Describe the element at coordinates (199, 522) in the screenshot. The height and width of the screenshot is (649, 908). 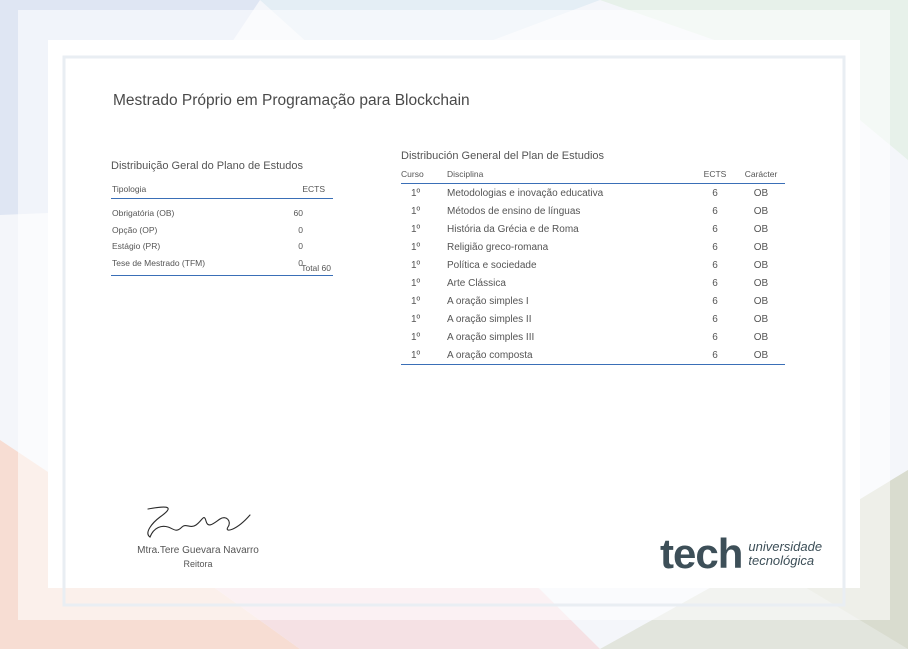
I see `signature-scribble` at that location.